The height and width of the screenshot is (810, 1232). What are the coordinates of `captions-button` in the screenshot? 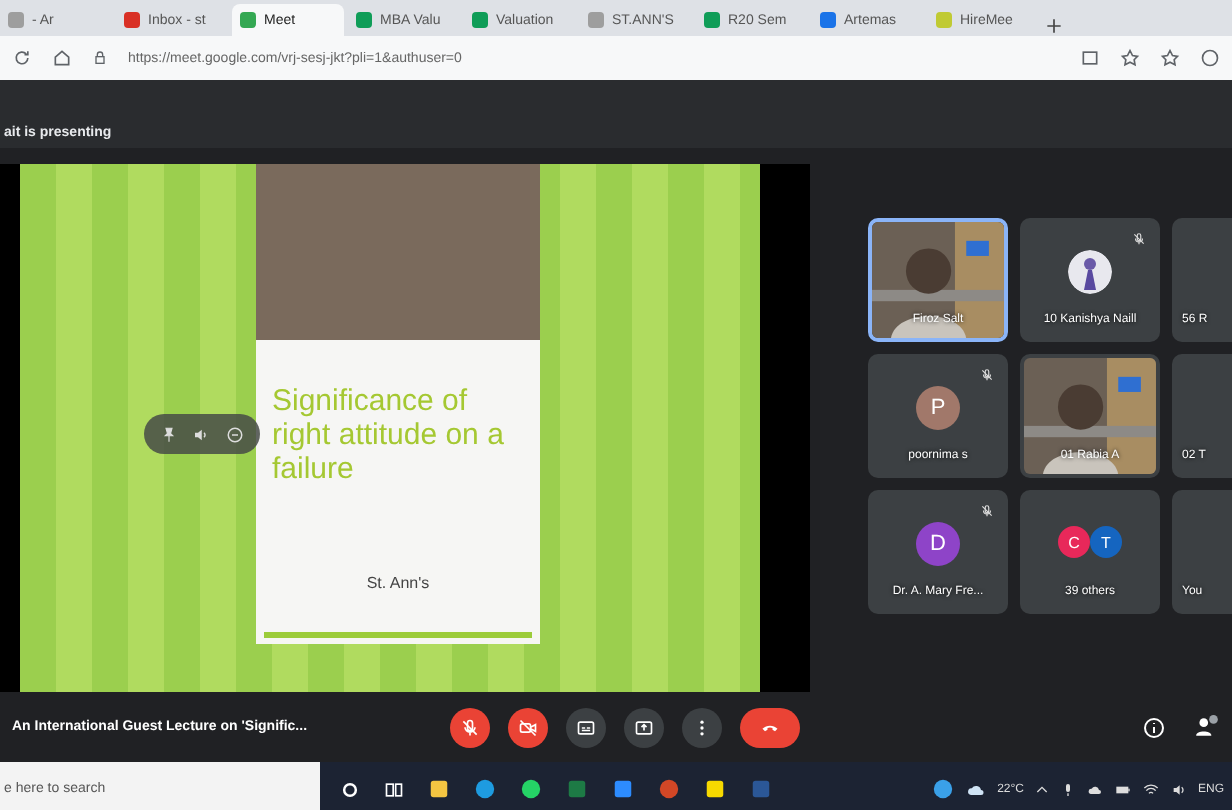 It's located at (586, 727).